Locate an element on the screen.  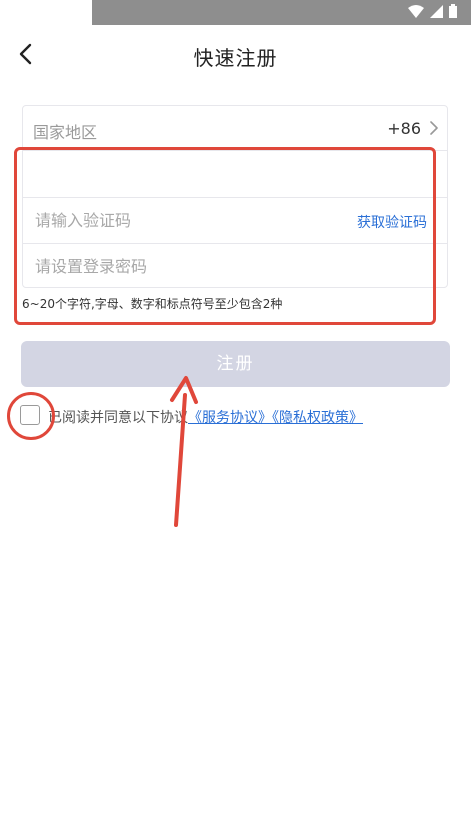
navigation-bar: 快速注册 is located at coordinates (235, 56).